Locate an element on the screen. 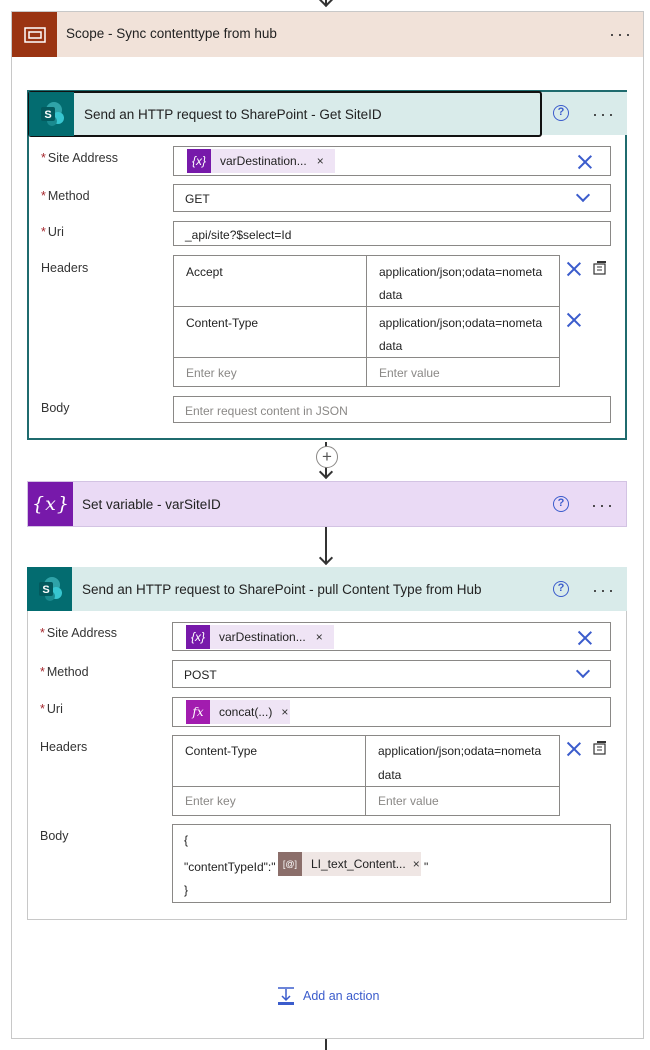 This screenshot has width=650, height=1050. function-icon: fx is located at coordinates (198, 712).